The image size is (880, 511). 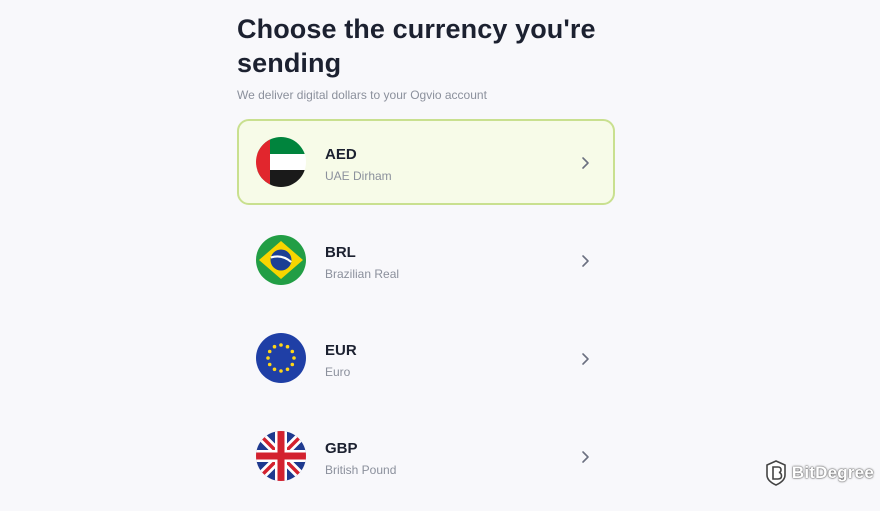 I want to click on currency-name: UAE Dirham, so click(x=358, y=176).